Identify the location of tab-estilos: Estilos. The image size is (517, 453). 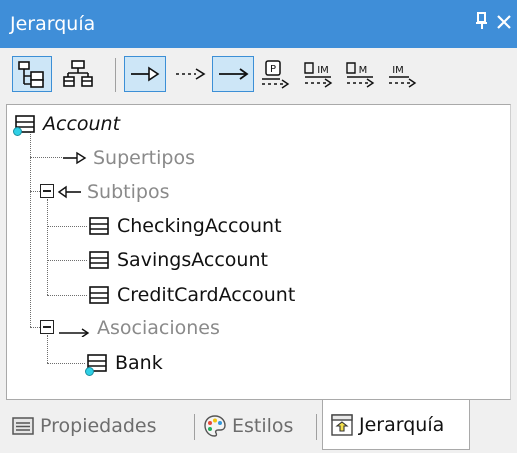
(248, 426).